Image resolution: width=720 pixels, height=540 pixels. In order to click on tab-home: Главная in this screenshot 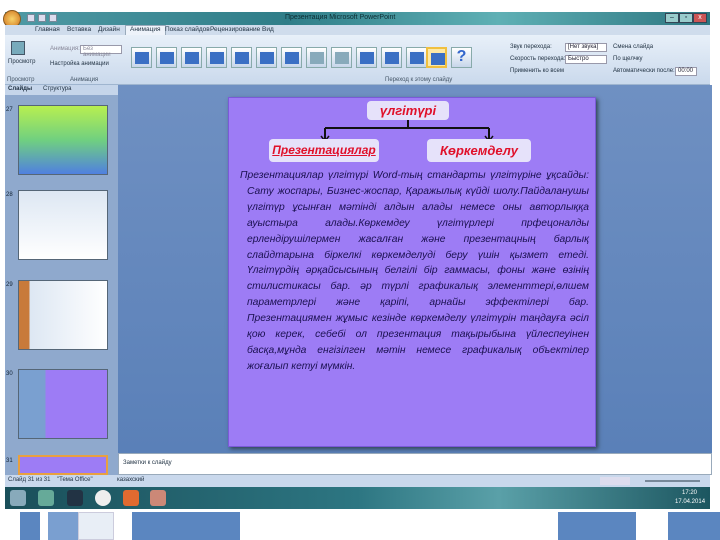, I will do `click(47, 29)`.